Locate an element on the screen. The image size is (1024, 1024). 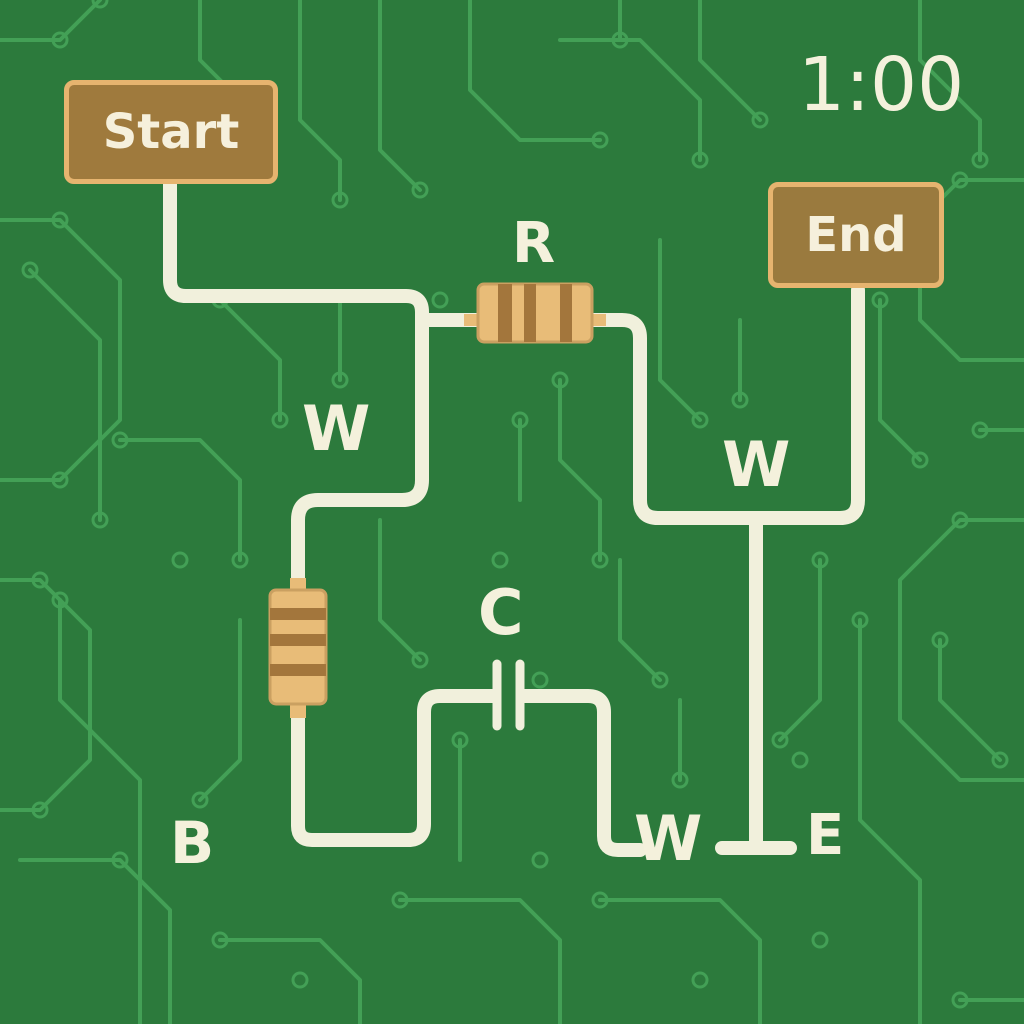
capacitor is located at coordinates (508, 695).